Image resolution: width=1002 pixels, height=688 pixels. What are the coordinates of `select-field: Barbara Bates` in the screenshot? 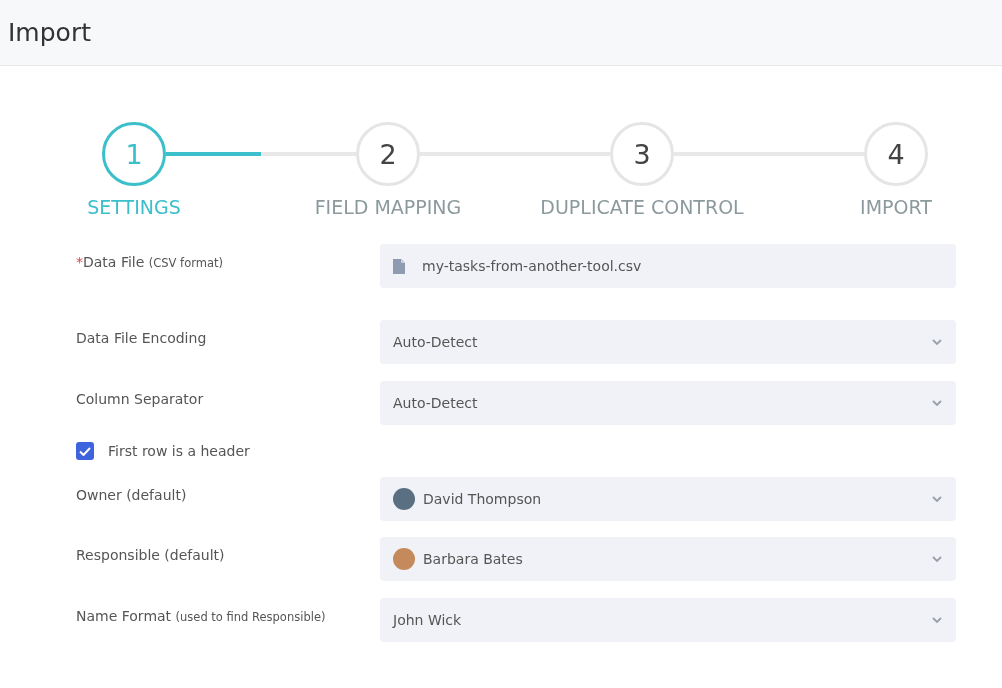 It's located at (668, 559).